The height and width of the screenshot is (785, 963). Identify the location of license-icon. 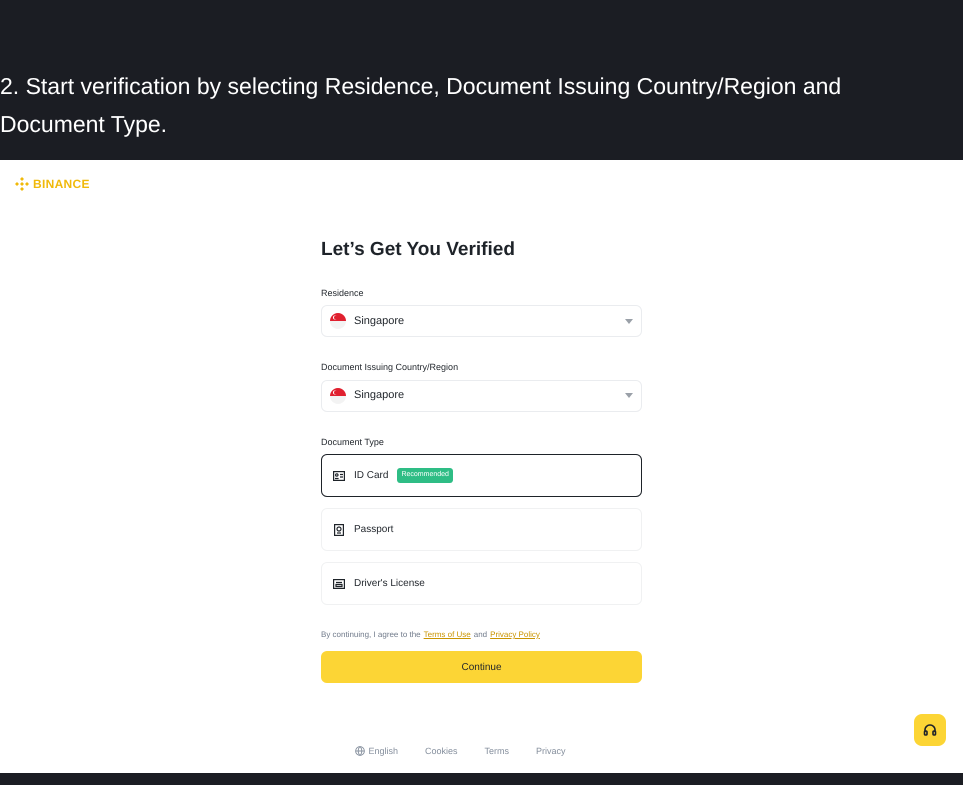
(339, 584).